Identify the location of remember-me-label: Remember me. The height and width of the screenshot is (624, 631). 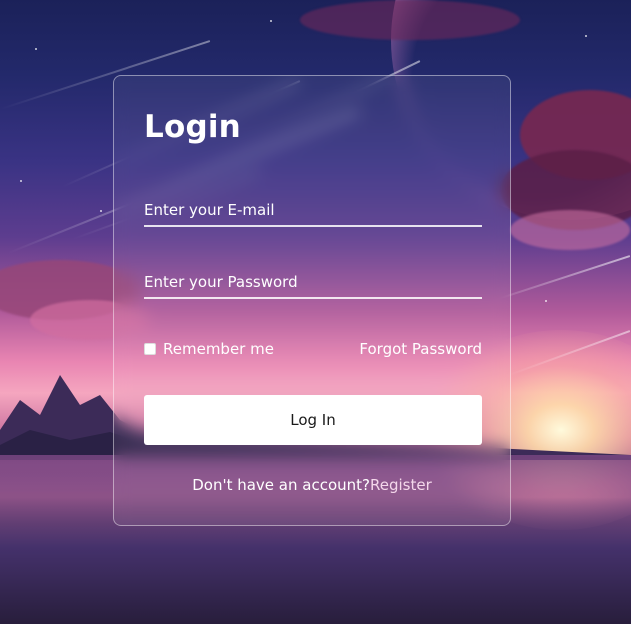
(218, 349).